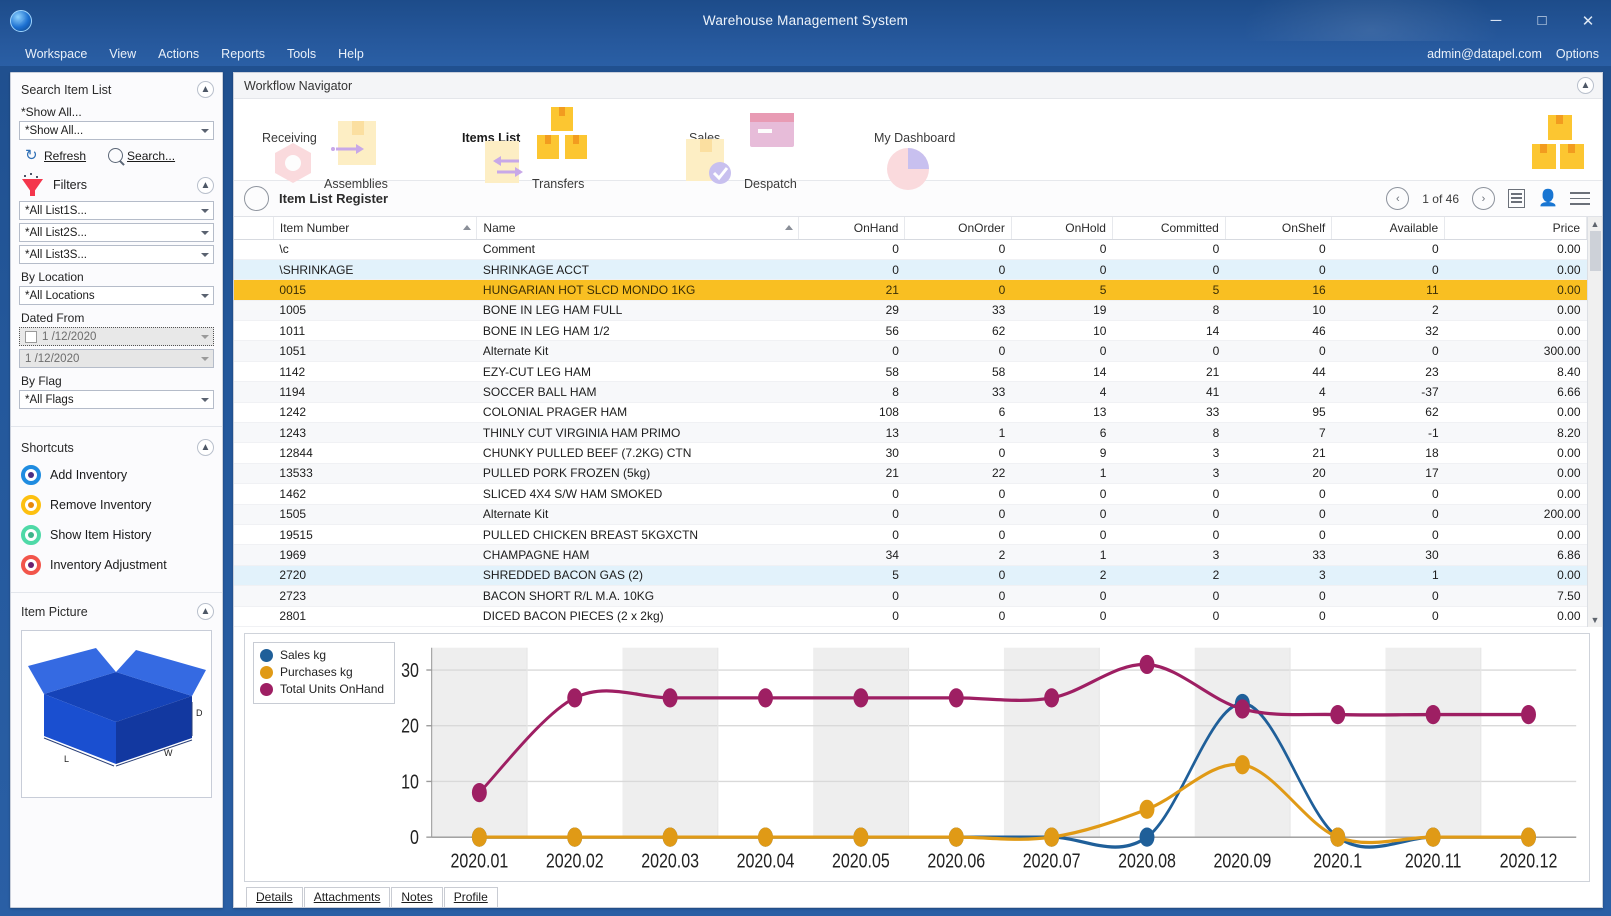 This screenshot has width=1611, height=916. I want to click on close-button: ✕, so click(1588, 20).